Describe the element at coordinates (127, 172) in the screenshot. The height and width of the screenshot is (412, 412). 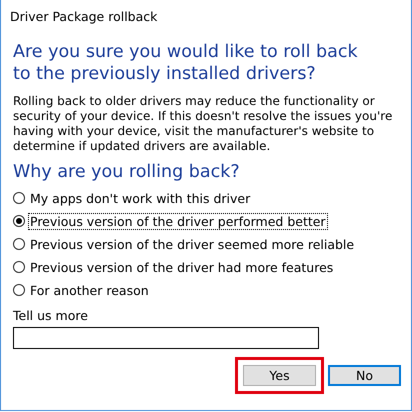
I see `section-heading: Why are you rolling back?` at that location.